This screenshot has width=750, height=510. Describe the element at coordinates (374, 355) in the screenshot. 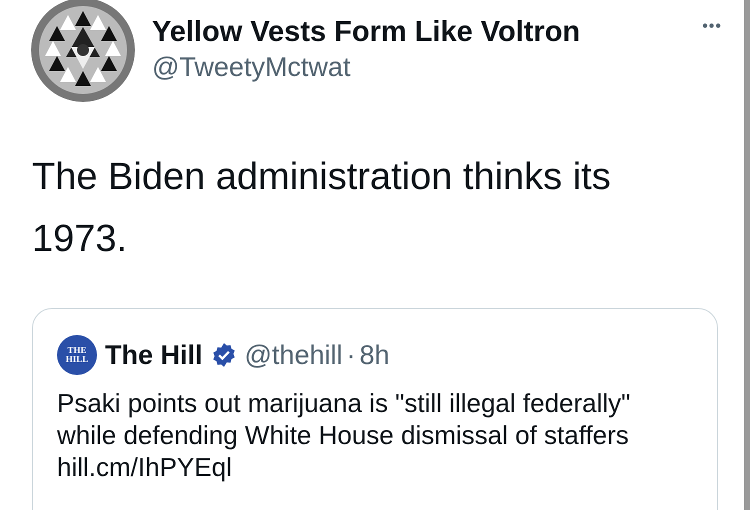

I see `timestamp: 8h` at that location.